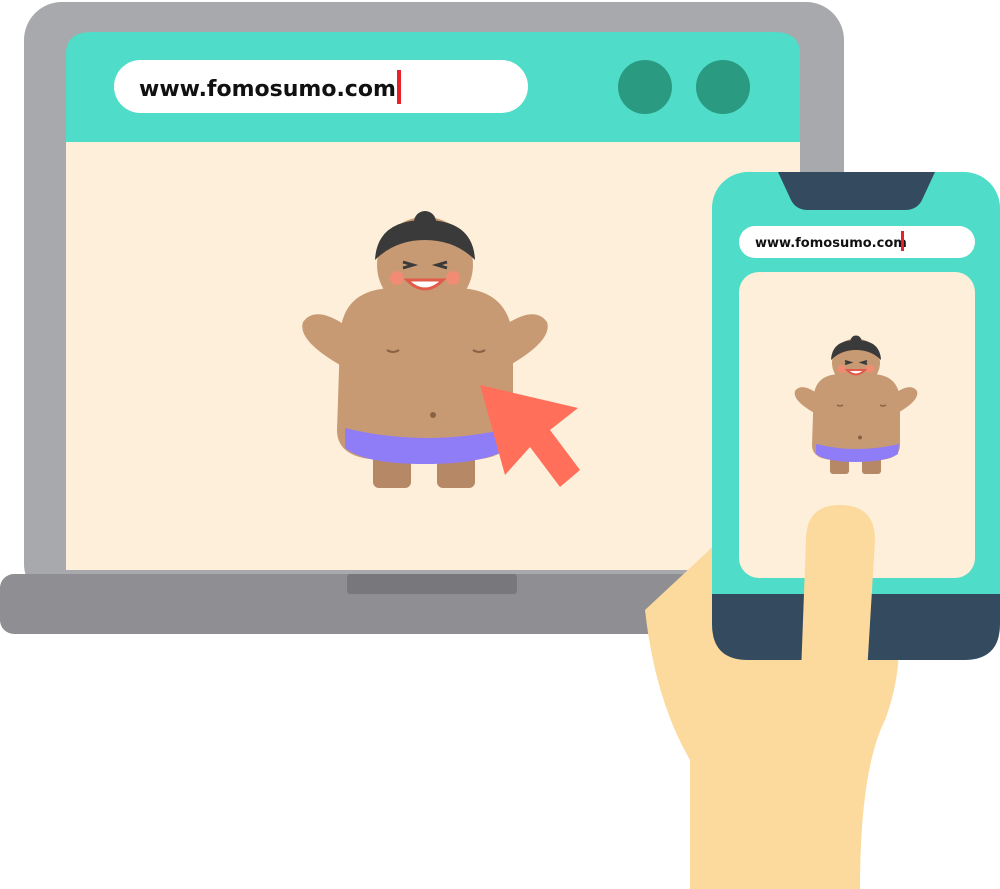  Describe the element at coordinates (902, 241) in the screenshot. I see `phone-text-cursor` at that location.